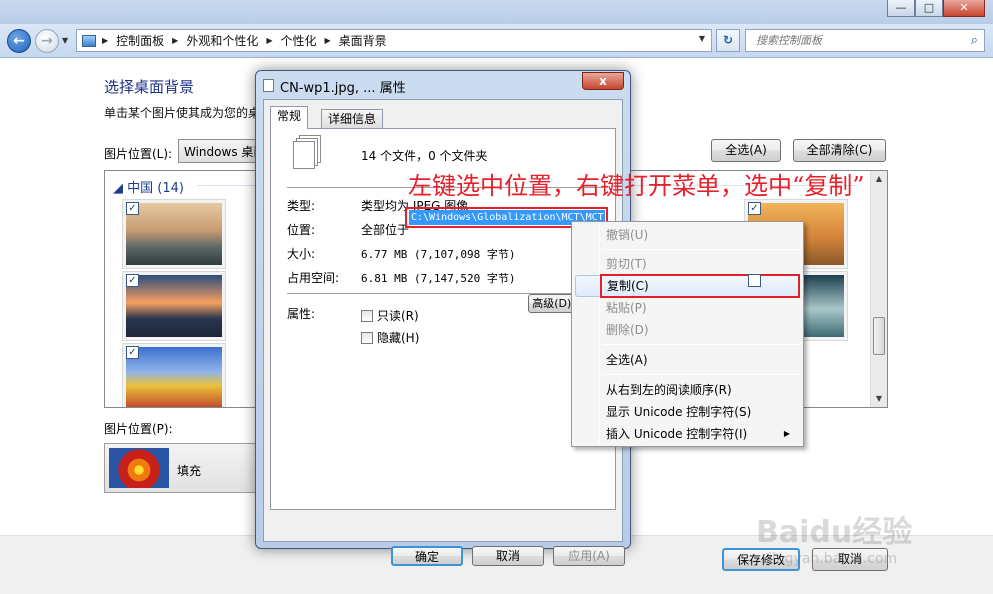 The height and width of the screenshot is (594, 993). I want to click on attributes-label: 属性:, so click(301, 314).